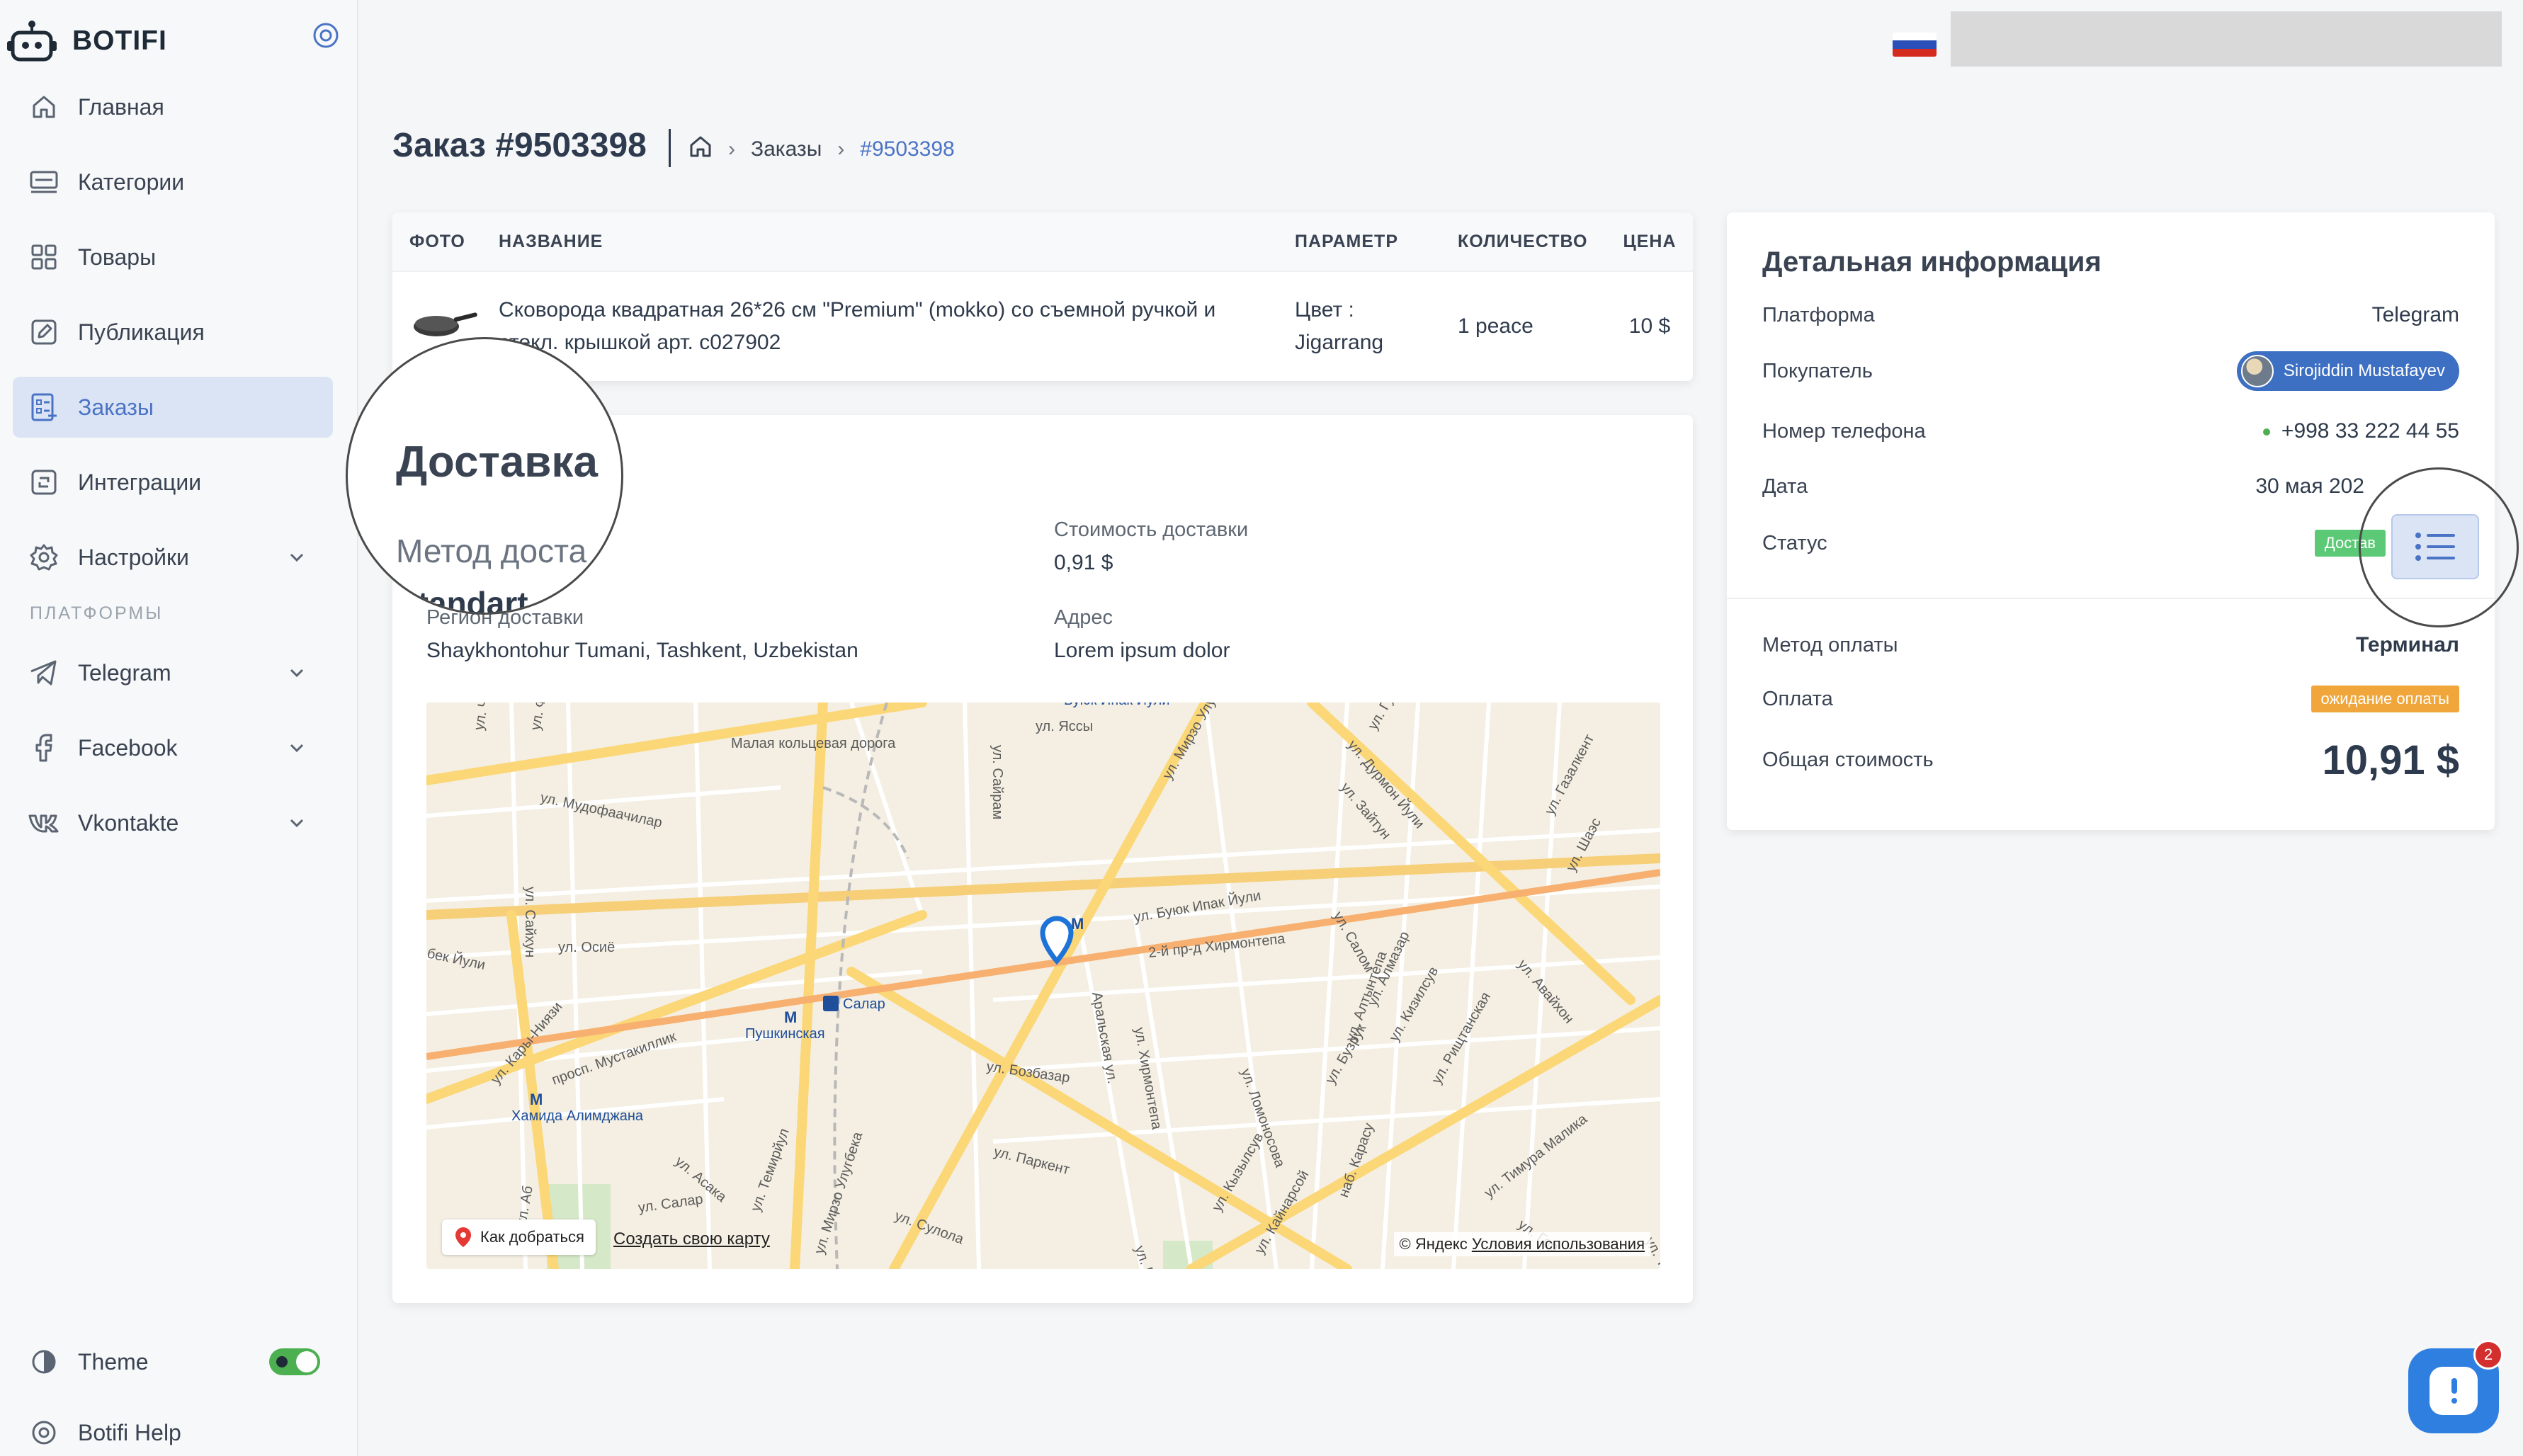 This screenshot has width=2523, height=1456. What do you see at coordinates (691, 1239) in the screenshot?
I see `create-map-link: Создать свою карту` at bounding box center [691, 1239].